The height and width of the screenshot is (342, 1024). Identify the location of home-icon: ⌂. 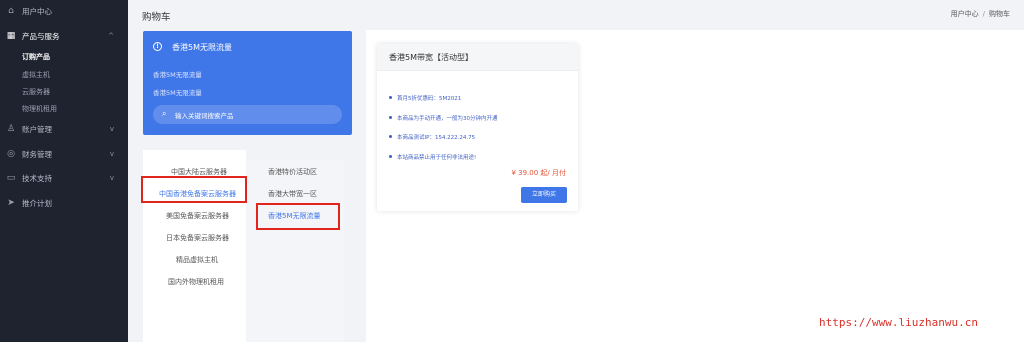
(11, 11).